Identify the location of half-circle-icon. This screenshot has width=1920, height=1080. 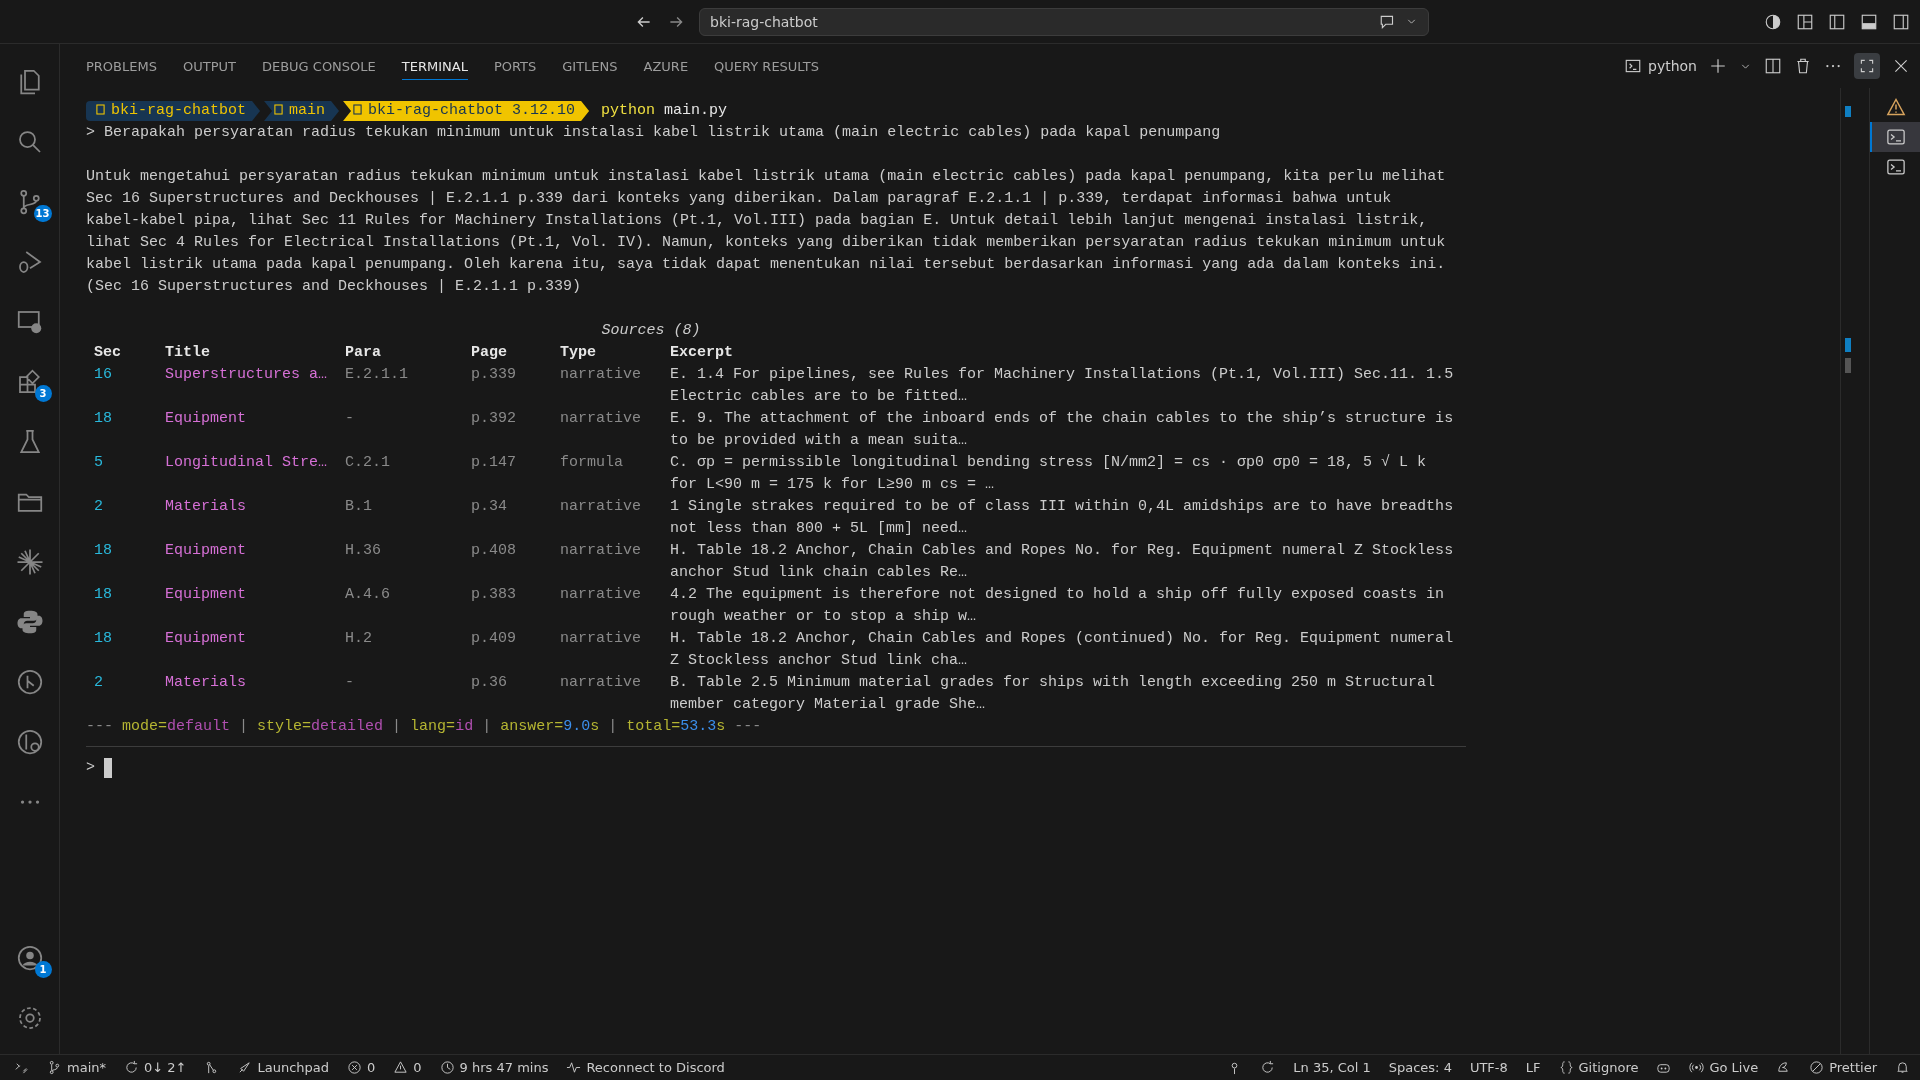
(1773, 21).